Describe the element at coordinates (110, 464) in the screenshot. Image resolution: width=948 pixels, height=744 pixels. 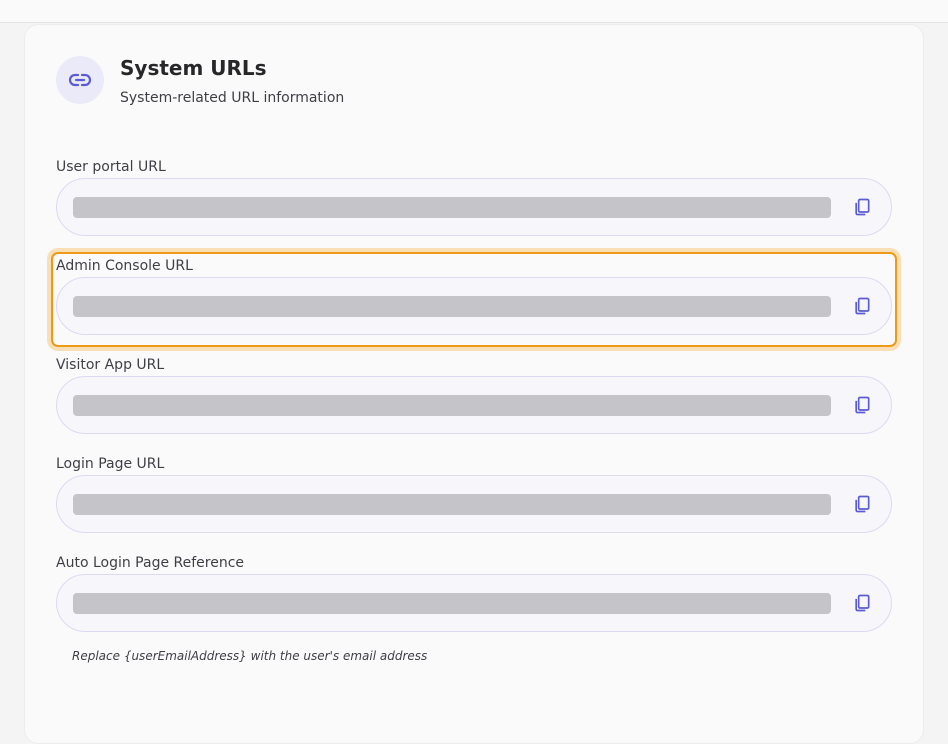
I see `field-label: Login Page URL` at that location.